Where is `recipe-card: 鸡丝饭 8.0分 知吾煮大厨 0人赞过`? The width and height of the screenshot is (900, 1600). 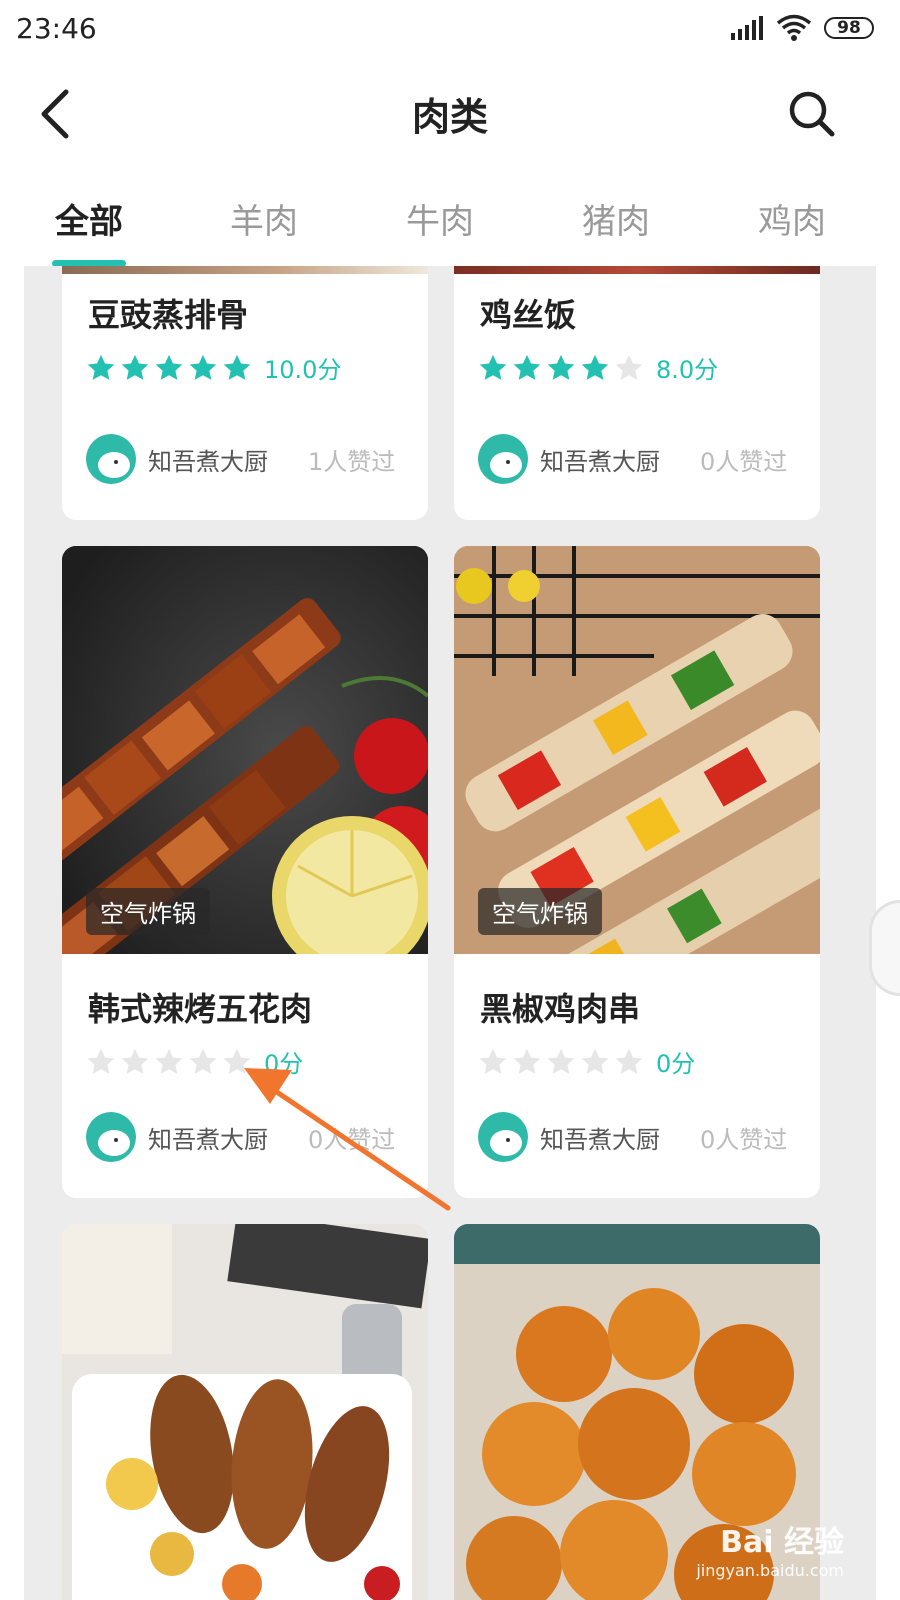 recipe-card: 鸡丝饭 8.0分 知吾煮大厨 0人赞过 is located at coordinates (637, 393).